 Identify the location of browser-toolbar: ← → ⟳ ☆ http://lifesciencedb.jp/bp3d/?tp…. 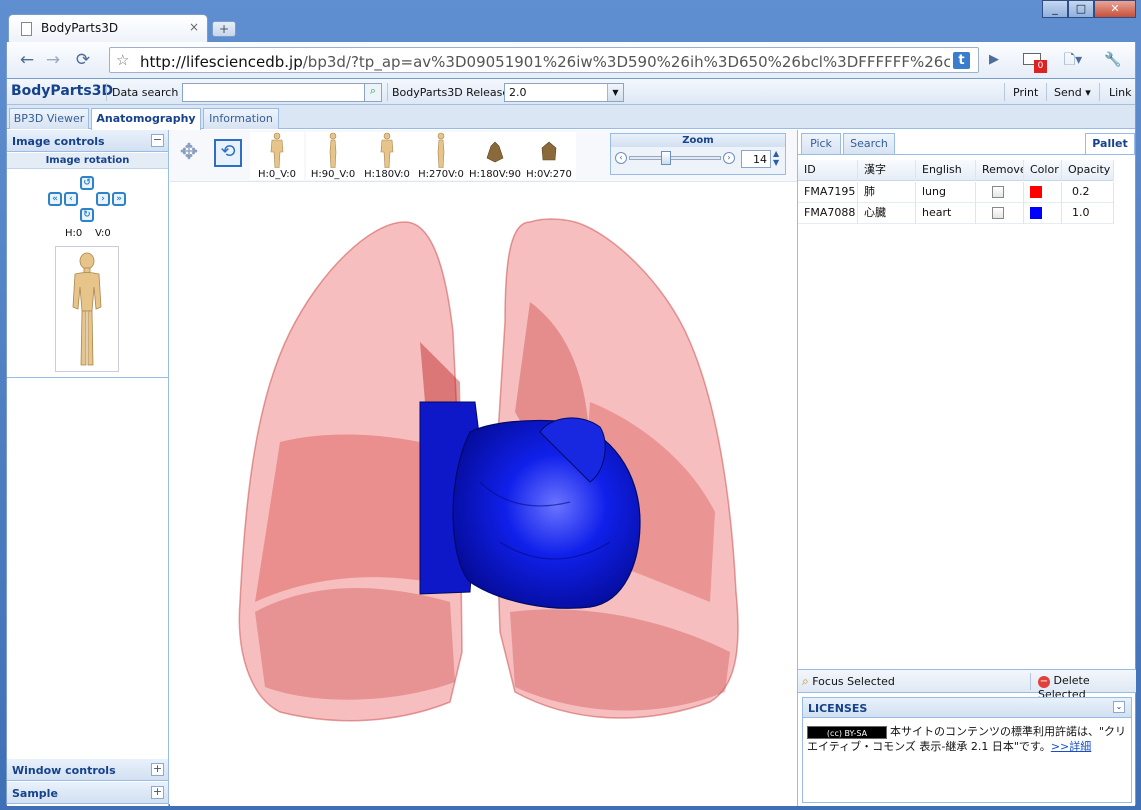
(571, 66).